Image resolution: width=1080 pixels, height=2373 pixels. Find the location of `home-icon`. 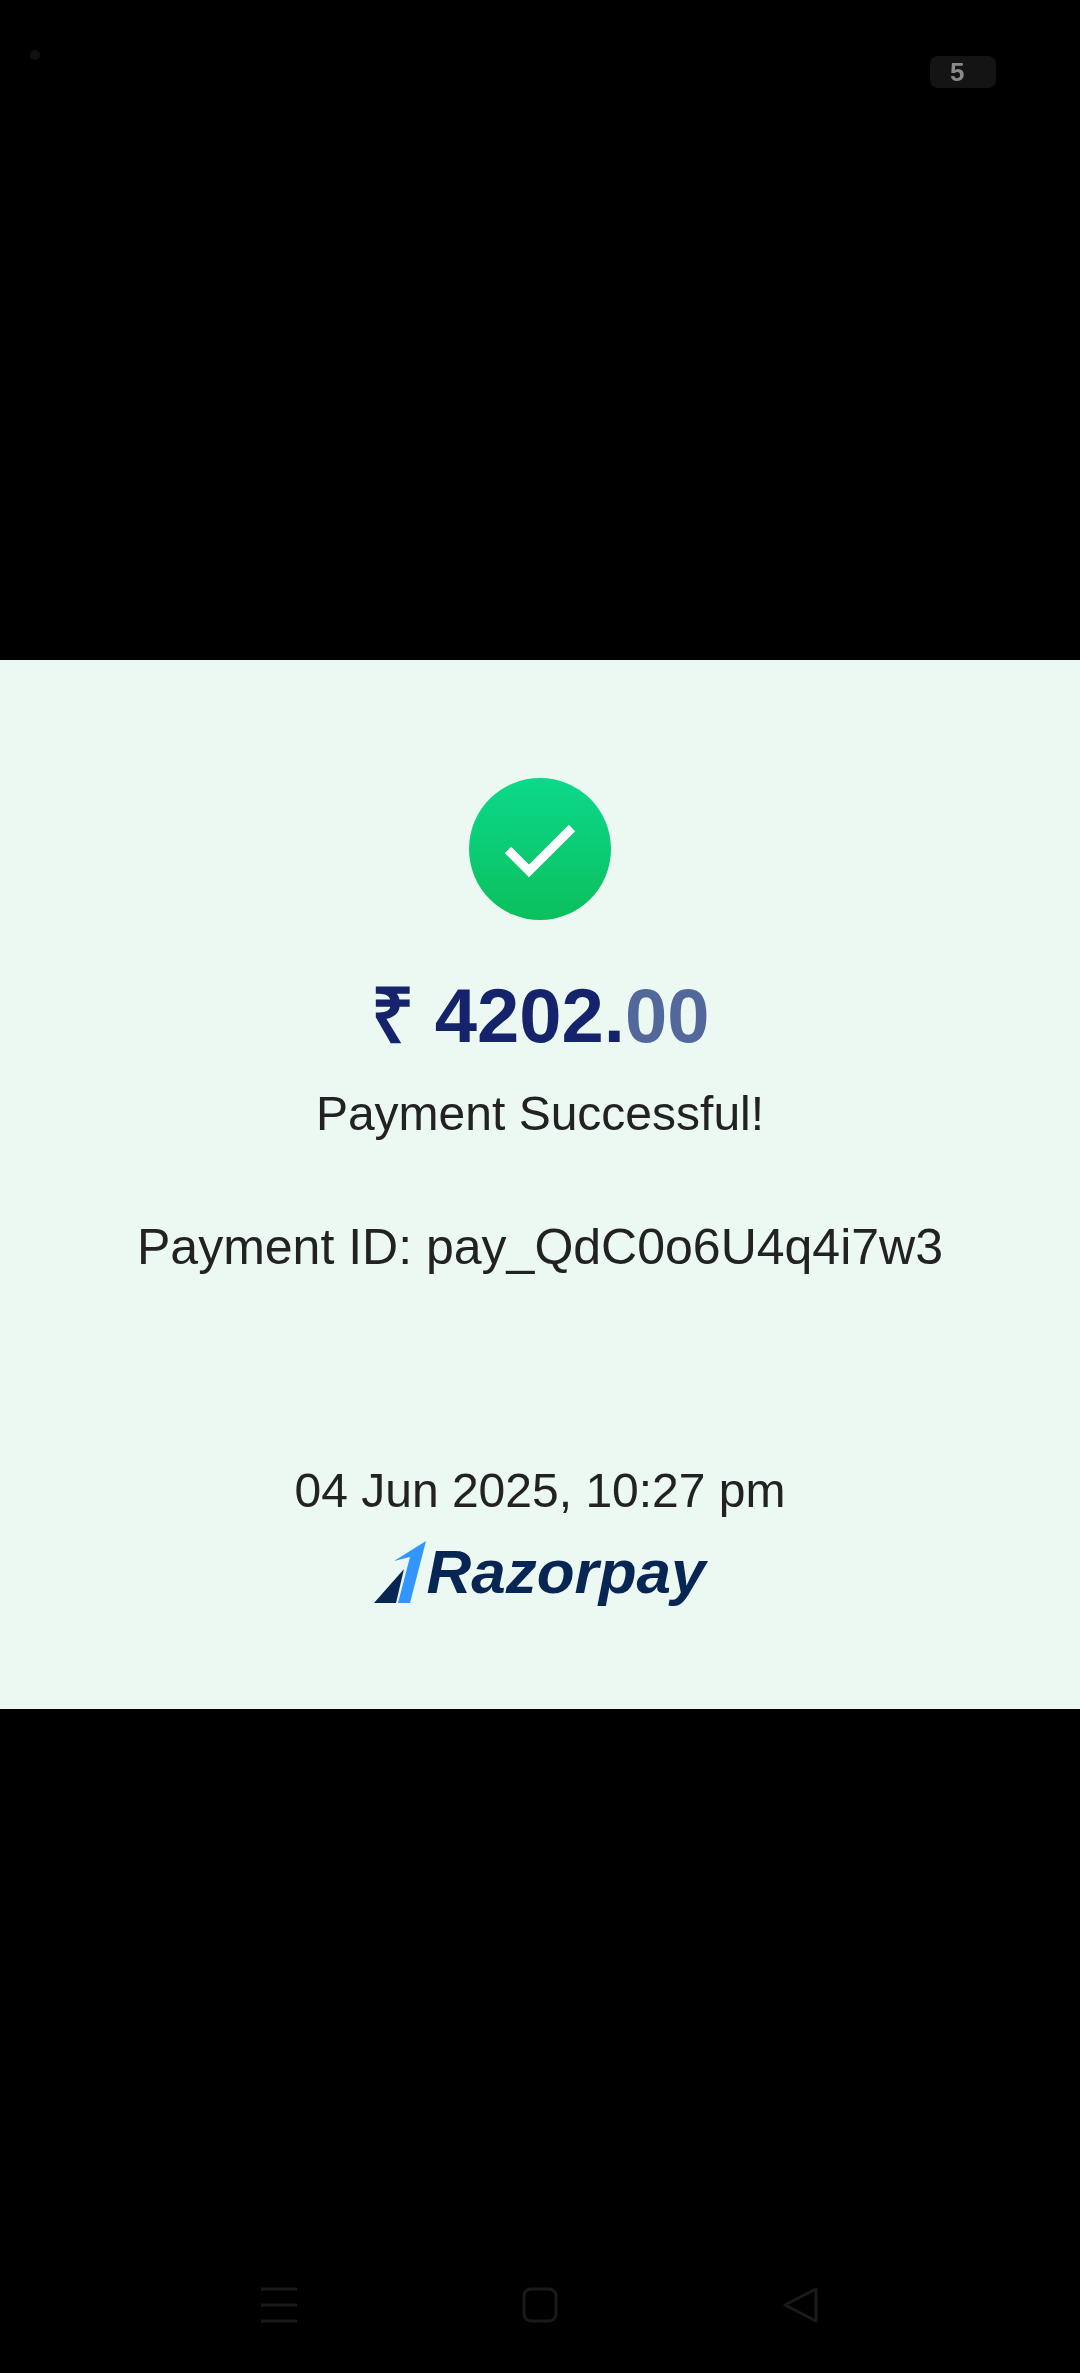

home-icon is located at coordinates (540, 2305).